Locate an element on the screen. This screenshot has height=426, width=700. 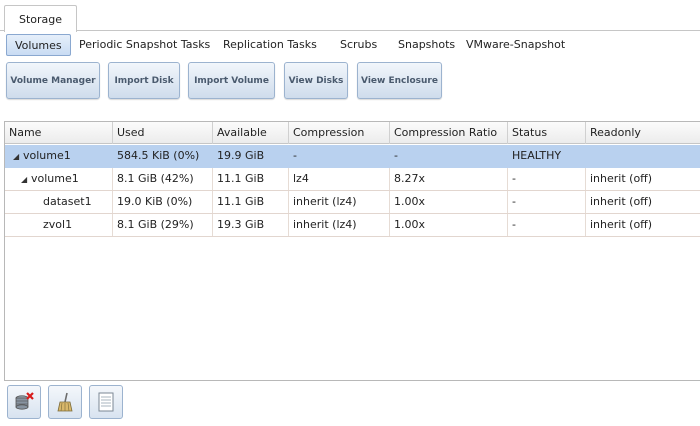
volume-status-icon is located at coordinates (106, 402).